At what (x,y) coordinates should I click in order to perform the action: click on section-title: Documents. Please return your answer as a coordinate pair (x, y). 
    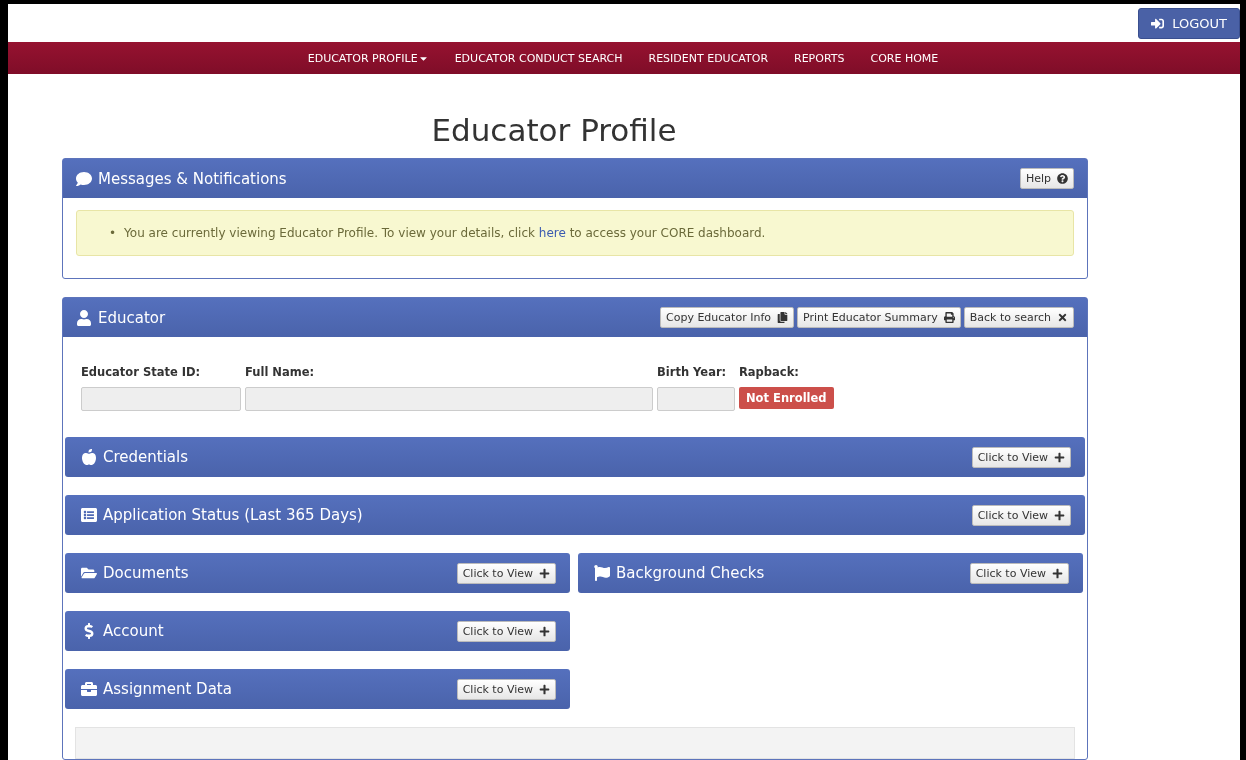
    Looking at the image, I should click on (146, 573).